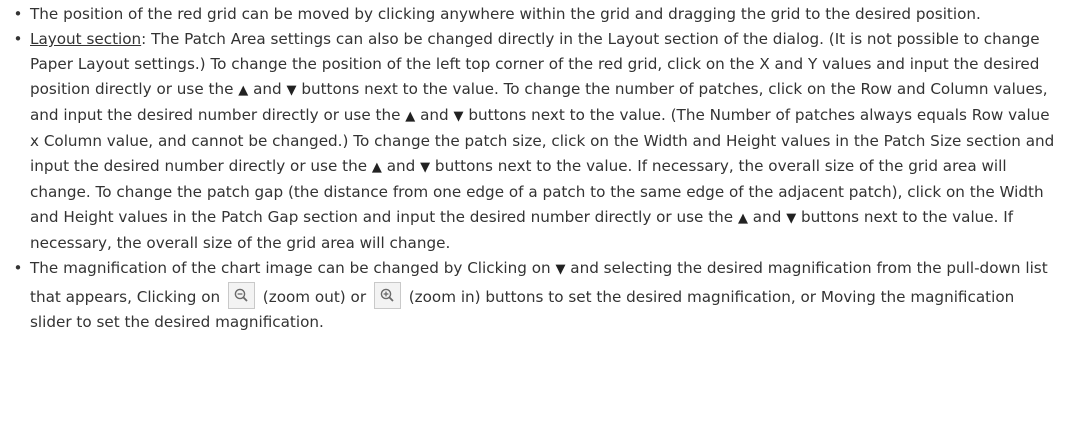 Image resolution: width=1072 pixels, height=423 pixels. What do you see at coordinates (86, 39) in the screenshot?
I see `layout-section-heading: Layout section` at bounding box center [86, 39].